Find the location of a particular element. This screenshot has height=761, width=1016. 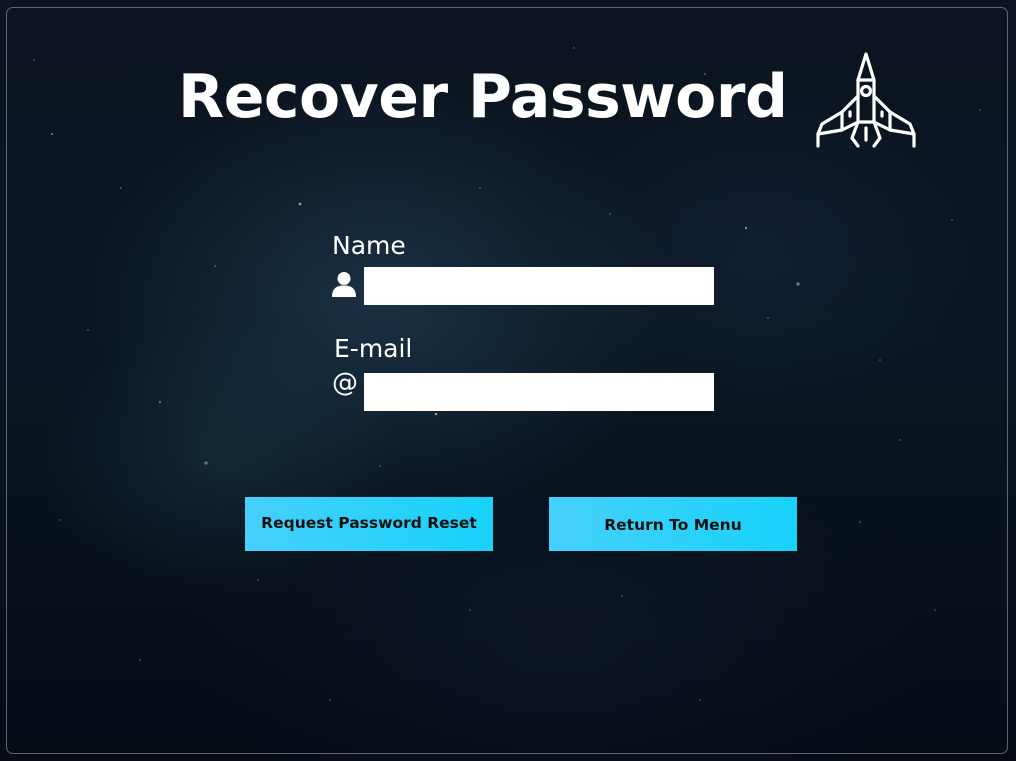

email-input is located at coordinates (539, 392).